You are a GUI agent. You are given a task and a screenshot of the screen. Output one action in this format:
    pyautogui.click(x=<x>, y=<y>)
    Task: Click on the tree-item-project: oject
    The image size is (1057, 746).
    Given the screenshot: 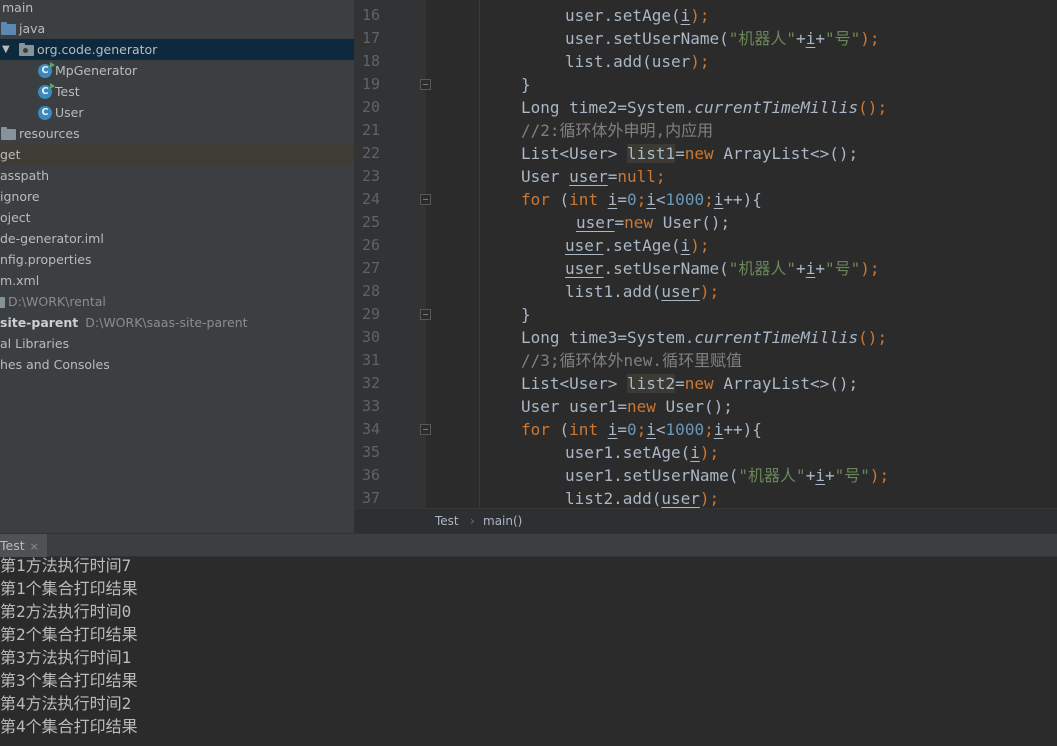 What is the action you would take?
    pyautogui.click(x=177, y=217)
    